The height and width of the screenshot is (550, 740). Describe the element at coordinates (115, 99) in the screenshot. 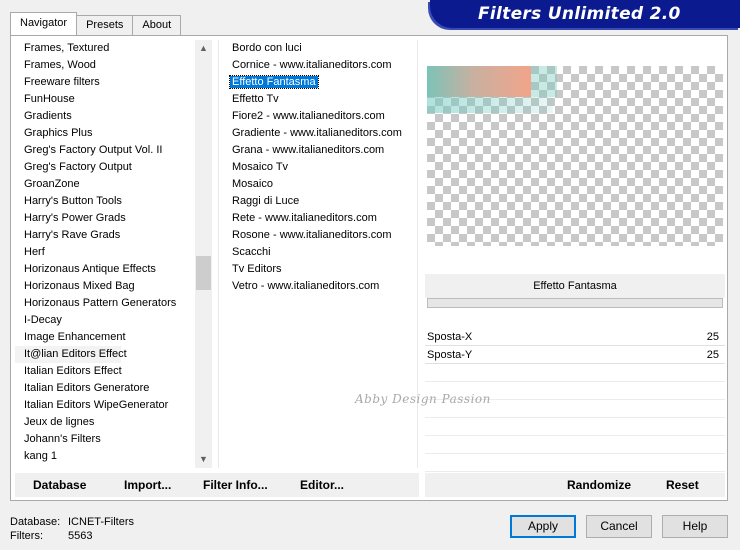

I see `category-item: FunHouse` at that location.